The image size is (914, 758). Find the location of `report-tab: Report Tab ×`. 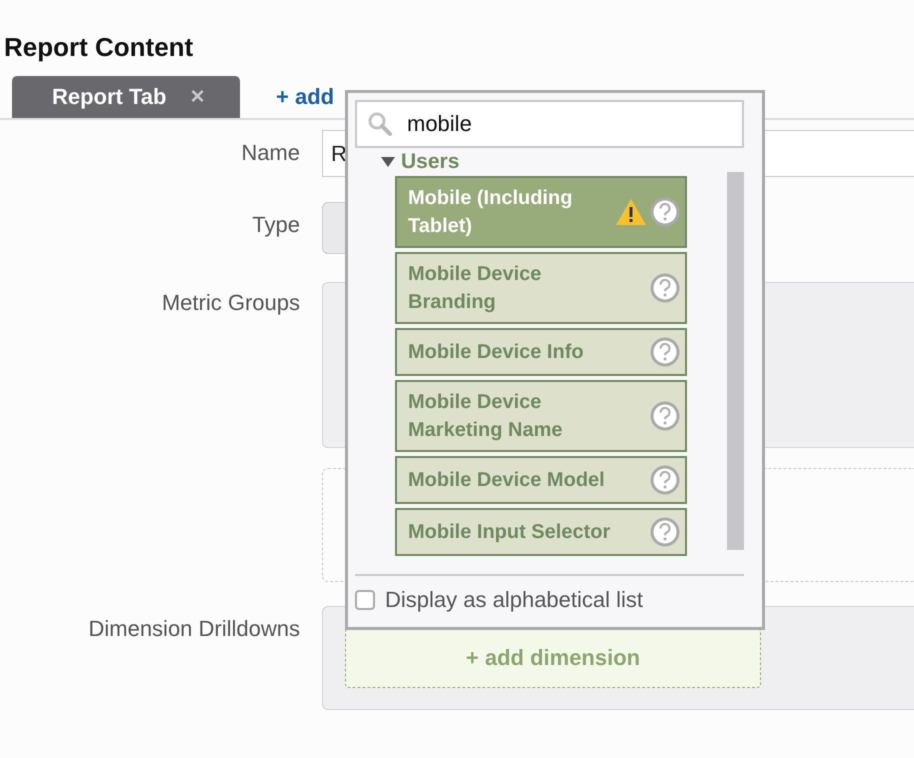

report-tab: Report Tab × is located at coordinates (126, 97).